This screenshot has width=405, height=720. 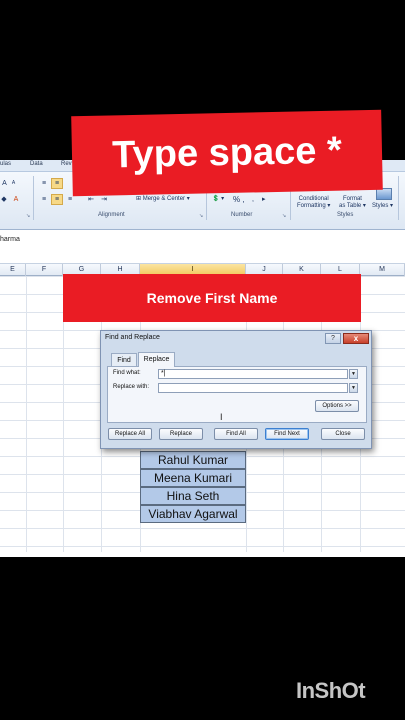 What do you see at coordinates (130, 434) in the screenshot?
I see `replace-all-button: Replace All` at bounding box center [130, 434].